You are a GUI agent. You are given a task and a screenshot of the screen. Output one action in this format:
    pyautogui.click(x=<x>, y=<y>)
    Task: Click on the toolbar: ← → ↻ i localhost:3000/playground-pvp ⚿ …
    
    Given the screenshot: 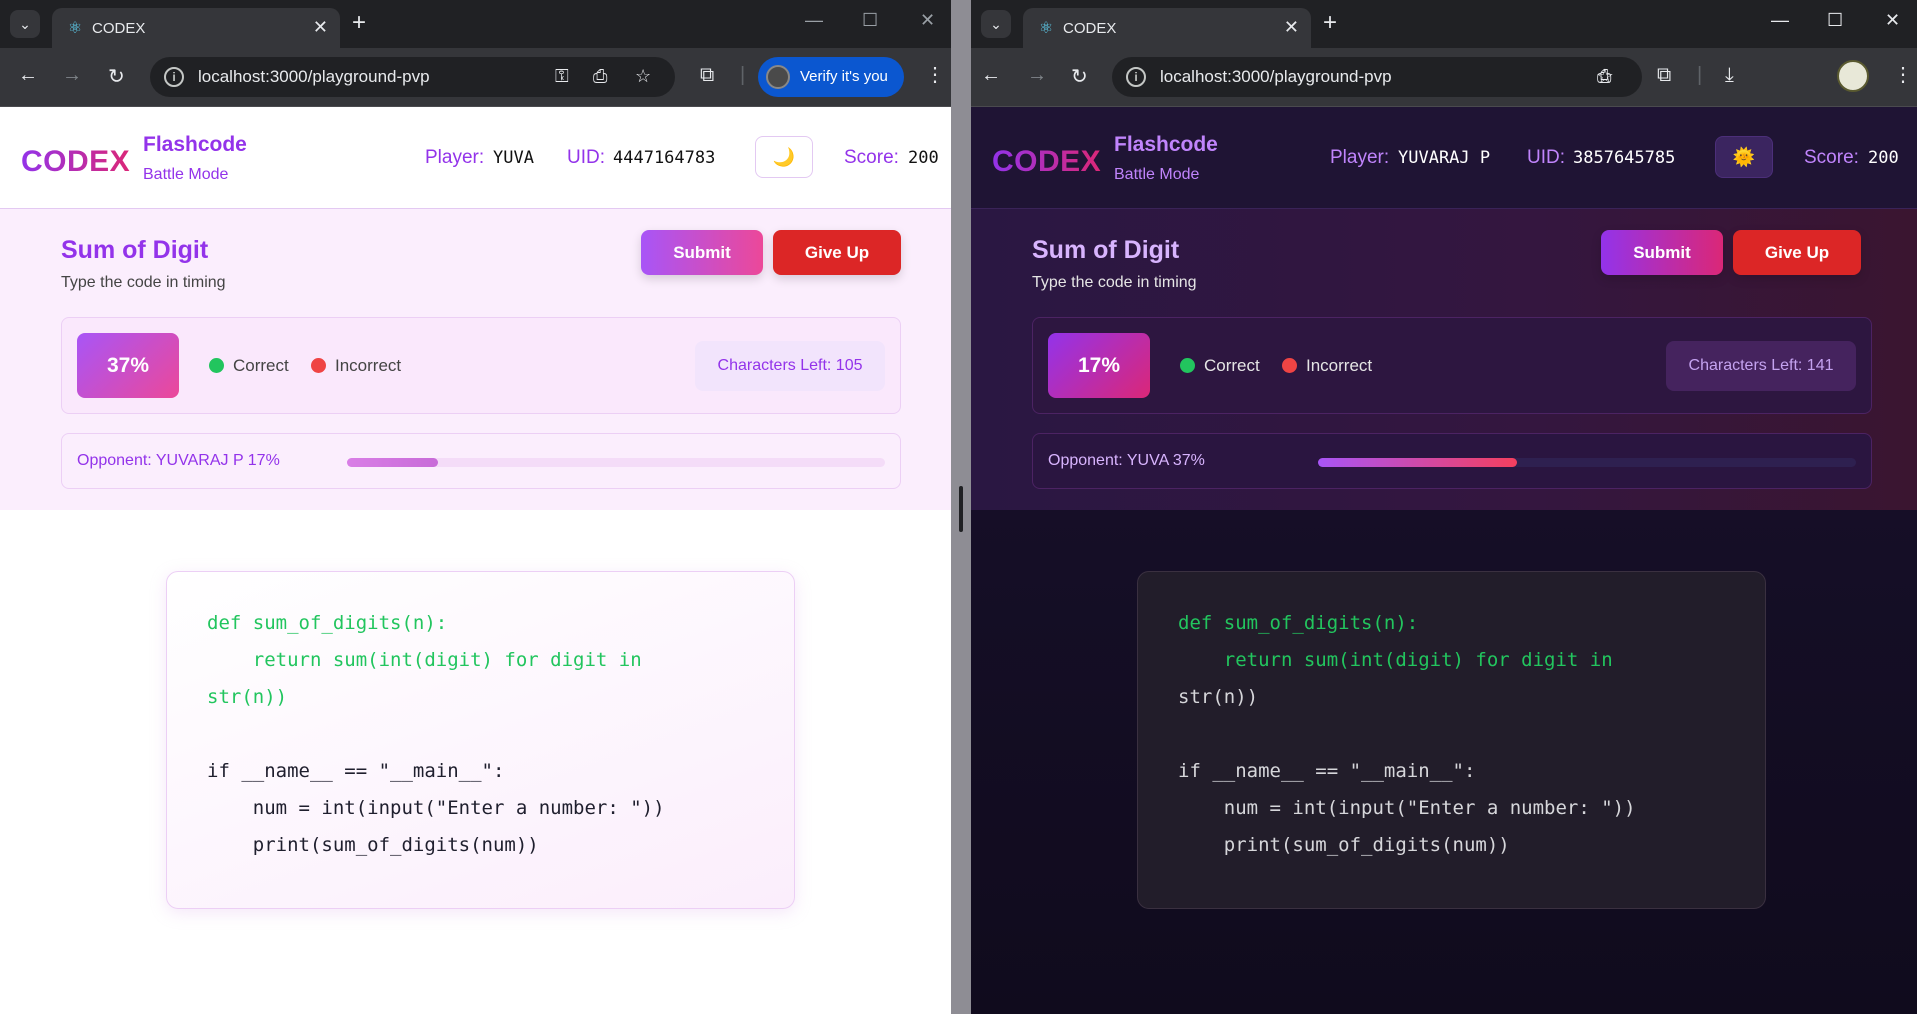 What is the action you would take?
    pyautogui.click(x=475, y=77)
    